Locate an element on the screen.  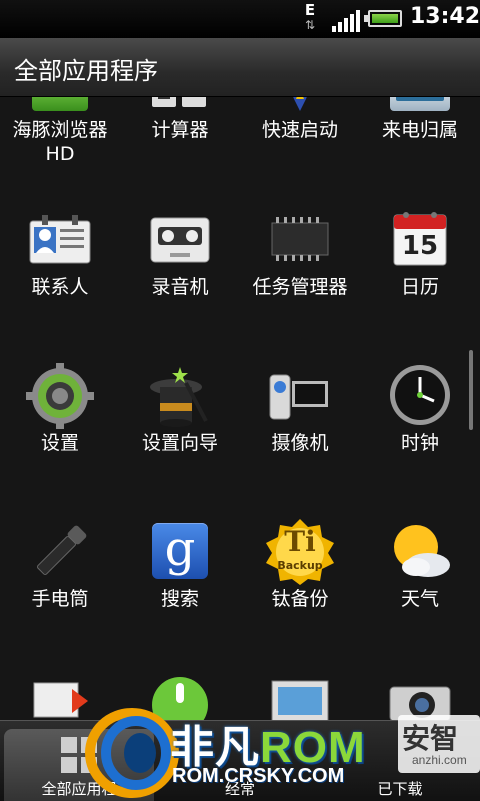
app-titanium-backup: Ti Backup 钛备份 is located at coordinates (300, 594).